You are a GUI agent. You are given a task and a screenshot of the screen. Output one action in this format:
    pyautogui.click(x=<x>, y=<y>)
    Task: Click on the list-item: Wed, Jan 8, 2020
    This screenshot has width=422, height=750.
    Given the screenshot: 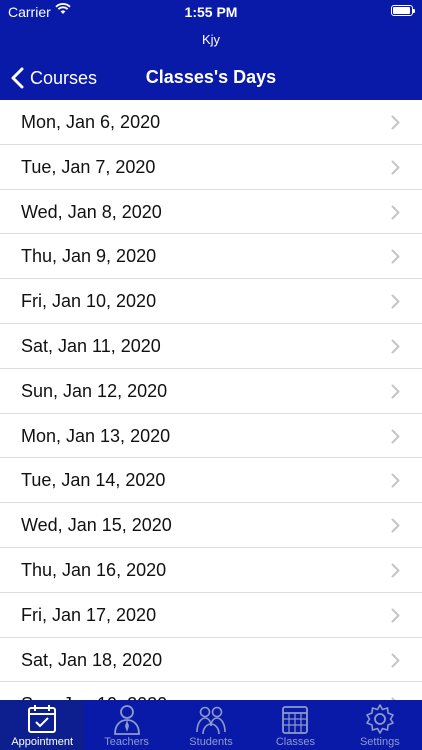 What is the action you would take?
    pyautogui.click(x=211, y=212)
    